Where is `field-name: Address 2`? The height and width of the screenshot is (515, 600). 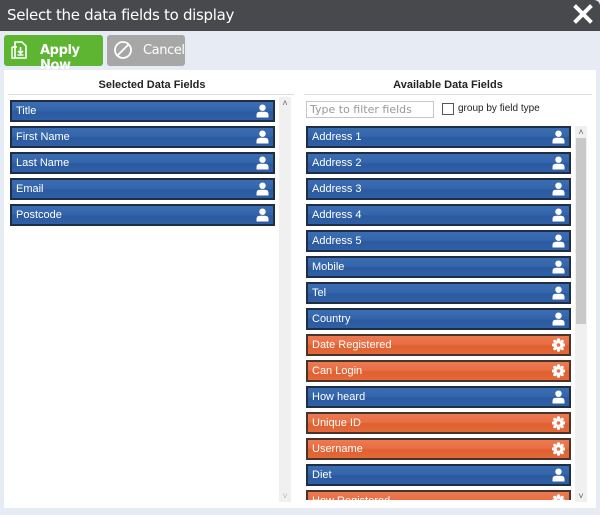 field-name: Address 2 is located at coordinates (337, 163).